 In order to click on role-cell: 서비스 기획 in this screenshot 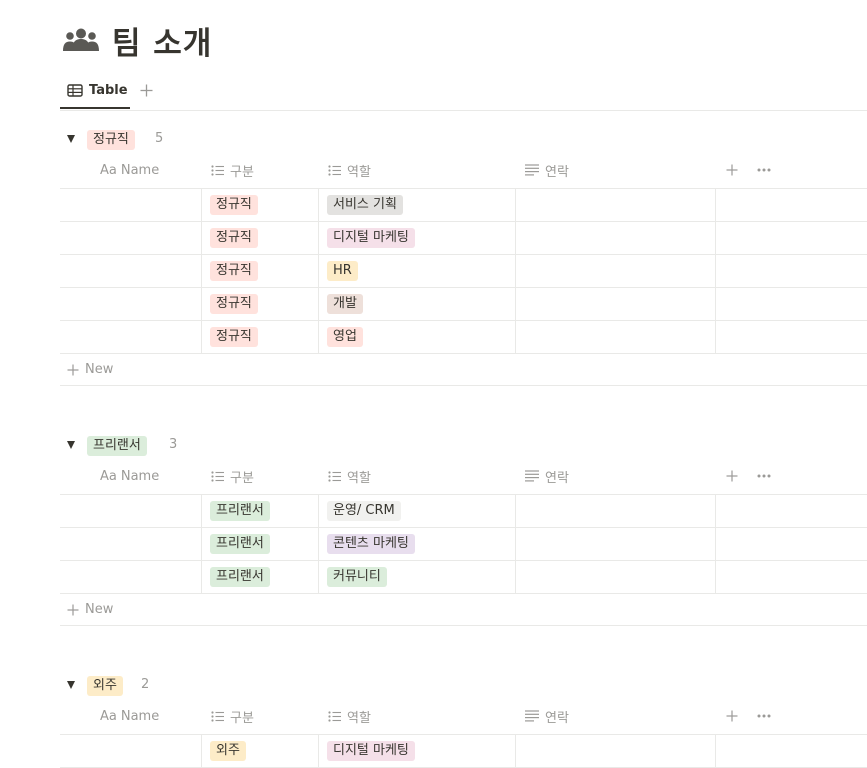, I will do `click(417, 205)`.